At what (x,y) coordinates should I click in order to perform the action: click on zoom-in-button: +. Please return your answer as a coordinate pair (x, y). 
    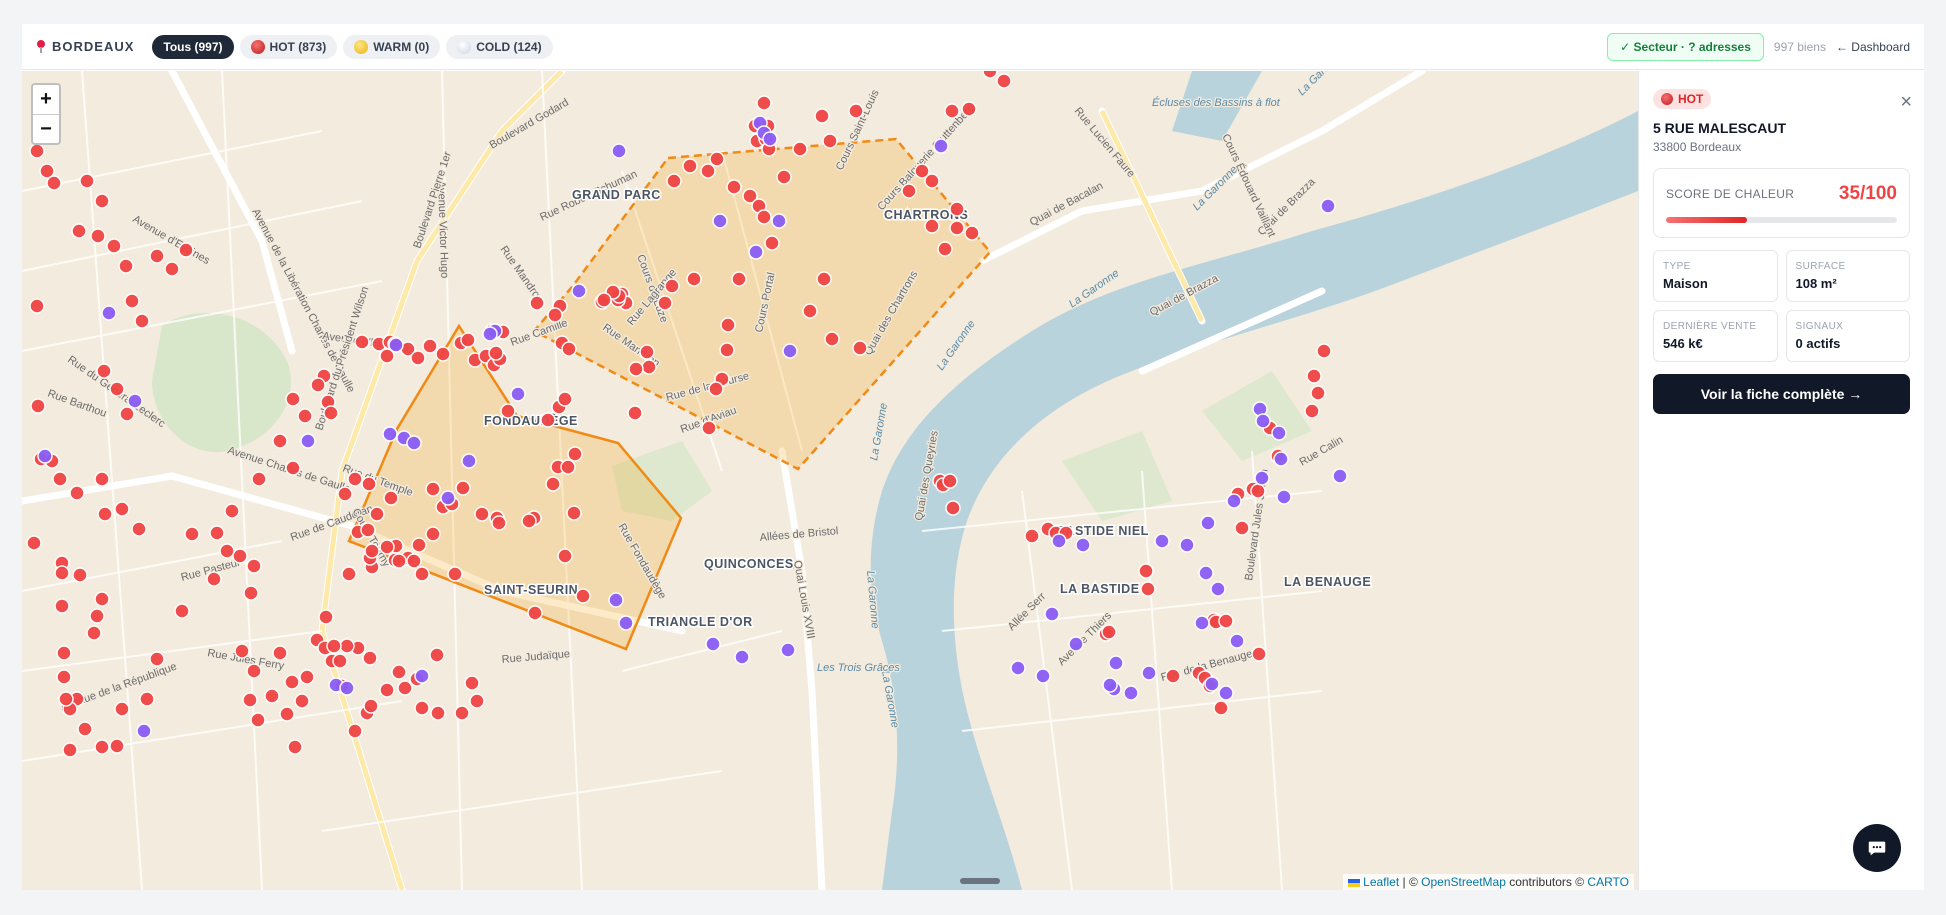
    Looking at the image, I should click on (46, 99).